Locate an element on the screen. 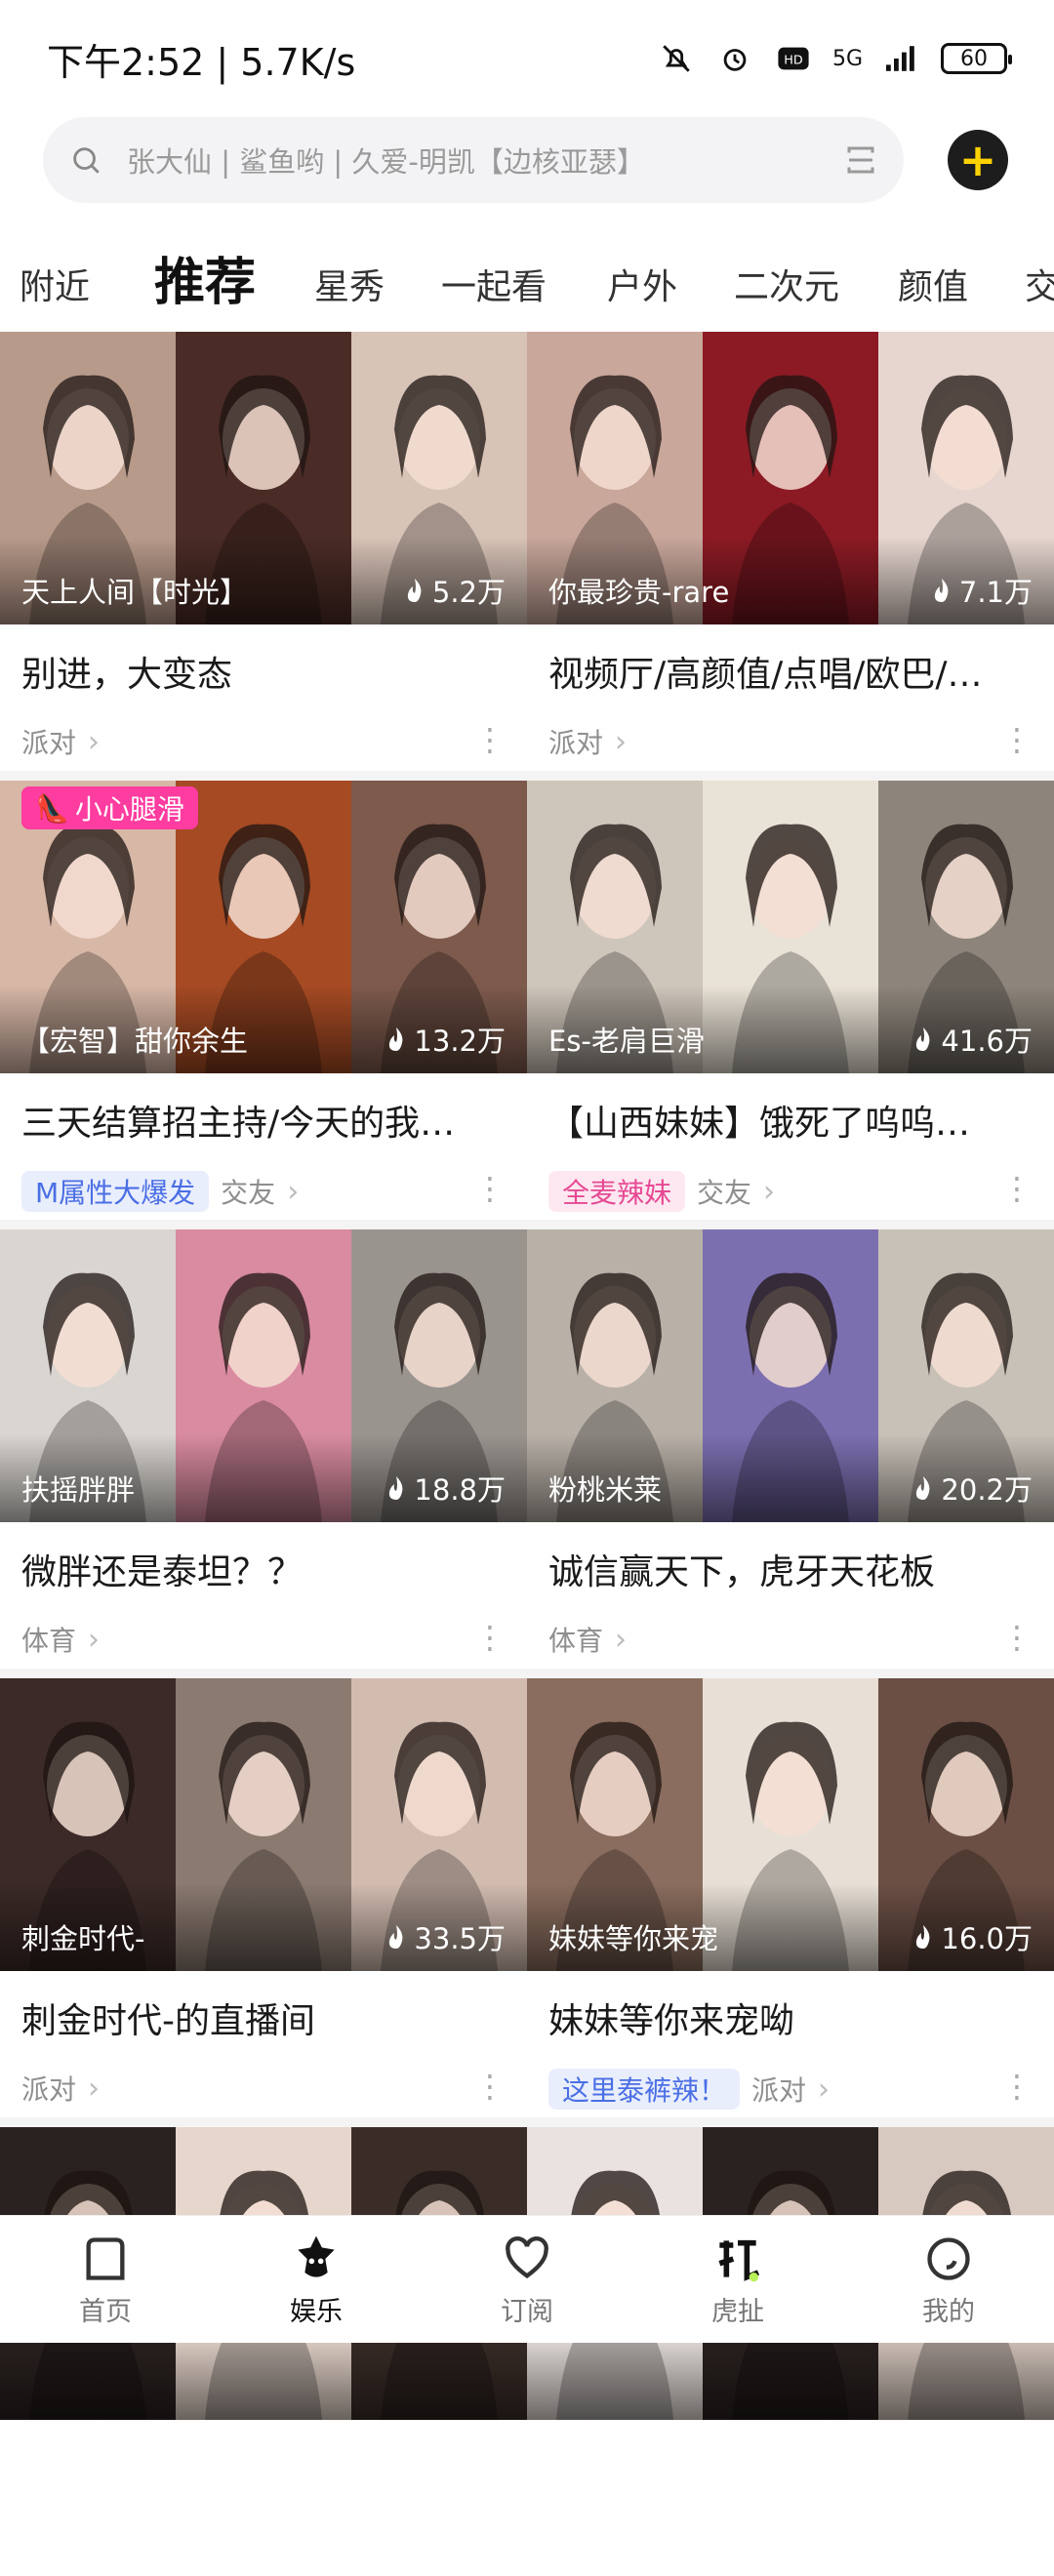 The width and height of the screenshot is (1054, 2576). popularity-value: 33.5万 is located at coordinates (460, 1938).